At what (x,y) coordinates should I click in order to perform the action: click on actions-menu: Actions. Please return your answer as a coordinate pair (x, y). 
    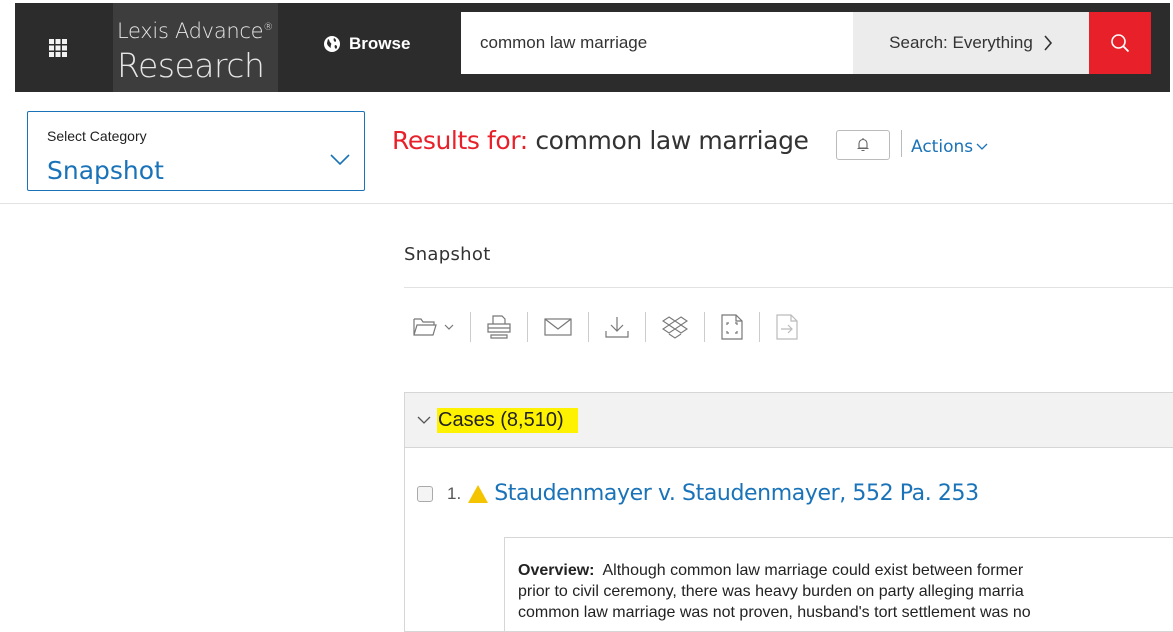
    Looking at the image, I should click on (949, 147).